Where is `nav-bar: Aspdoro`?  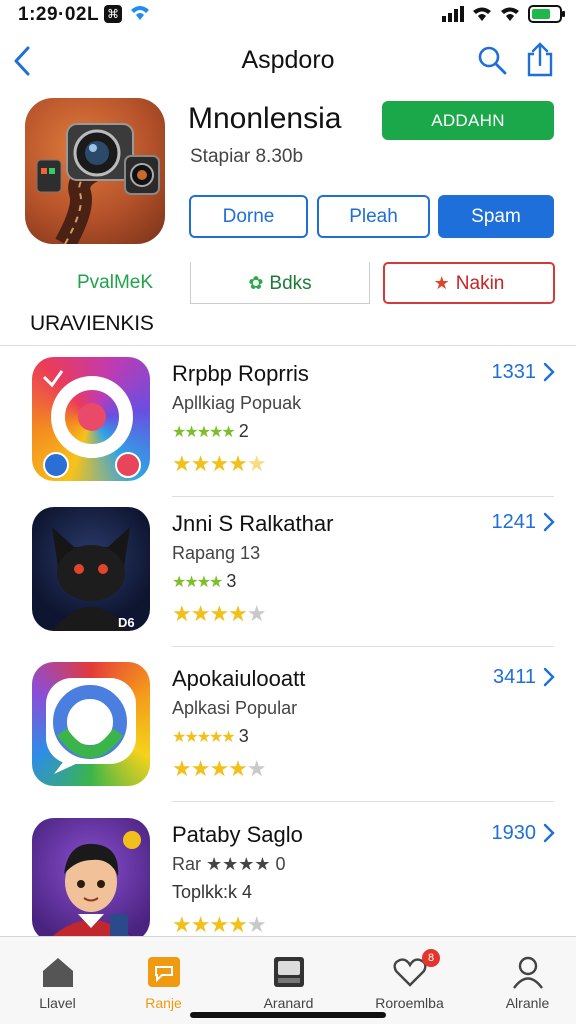
nav-bar: Aspdoro is located at coordinates (288, 62).